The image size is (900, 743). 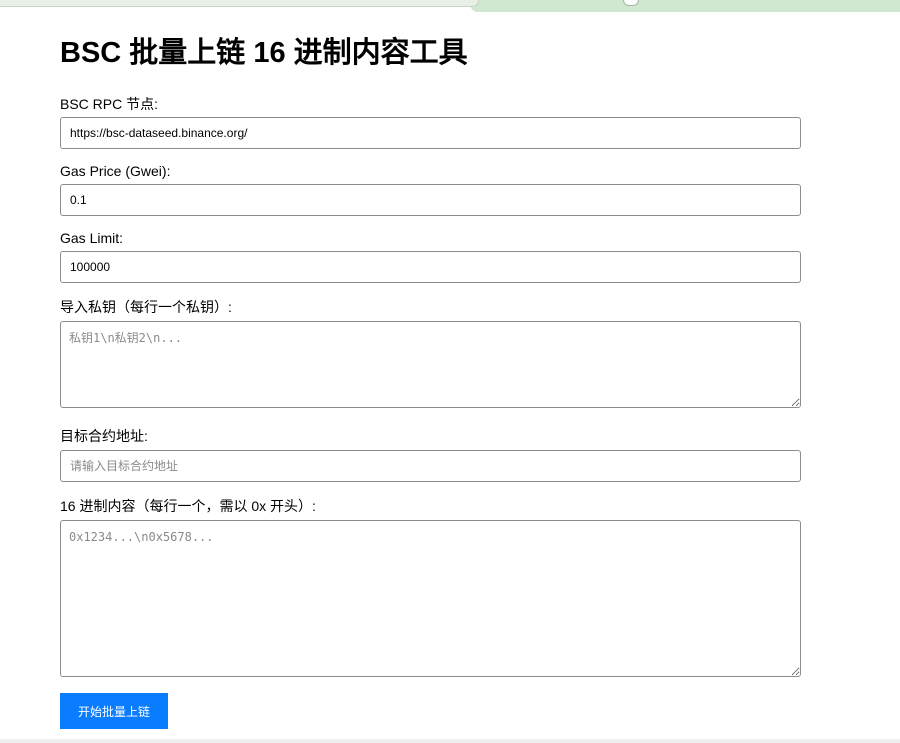 I want to click on private-keys-textarea, so click(x=430, y=364).